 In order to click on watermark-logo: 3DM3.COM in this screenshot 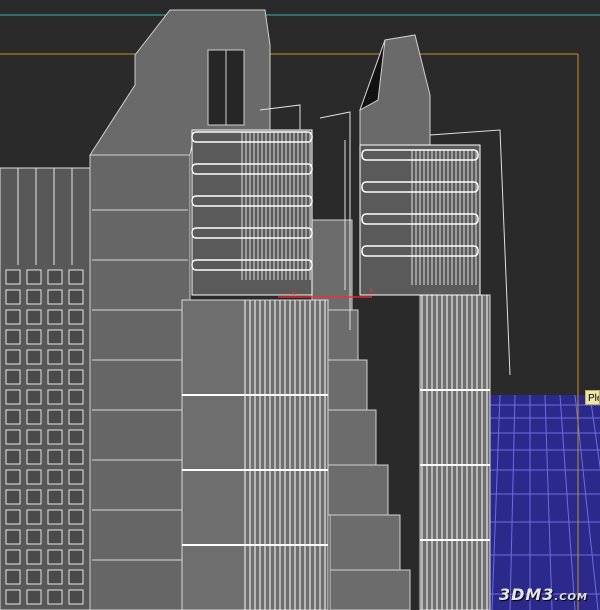, I will do `click(543, 594)`.